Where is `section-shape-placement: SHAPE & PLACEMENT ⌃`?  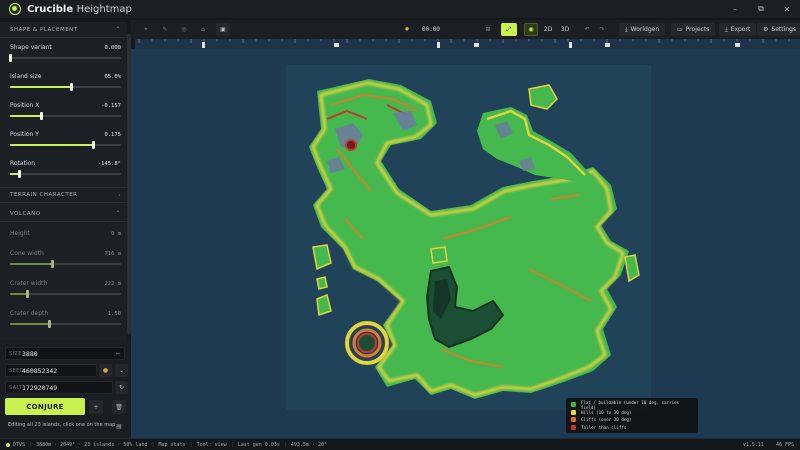
section-shape-placement: SHAPE & PLACEMENT ⌃ is located at coordinates (65, 30).